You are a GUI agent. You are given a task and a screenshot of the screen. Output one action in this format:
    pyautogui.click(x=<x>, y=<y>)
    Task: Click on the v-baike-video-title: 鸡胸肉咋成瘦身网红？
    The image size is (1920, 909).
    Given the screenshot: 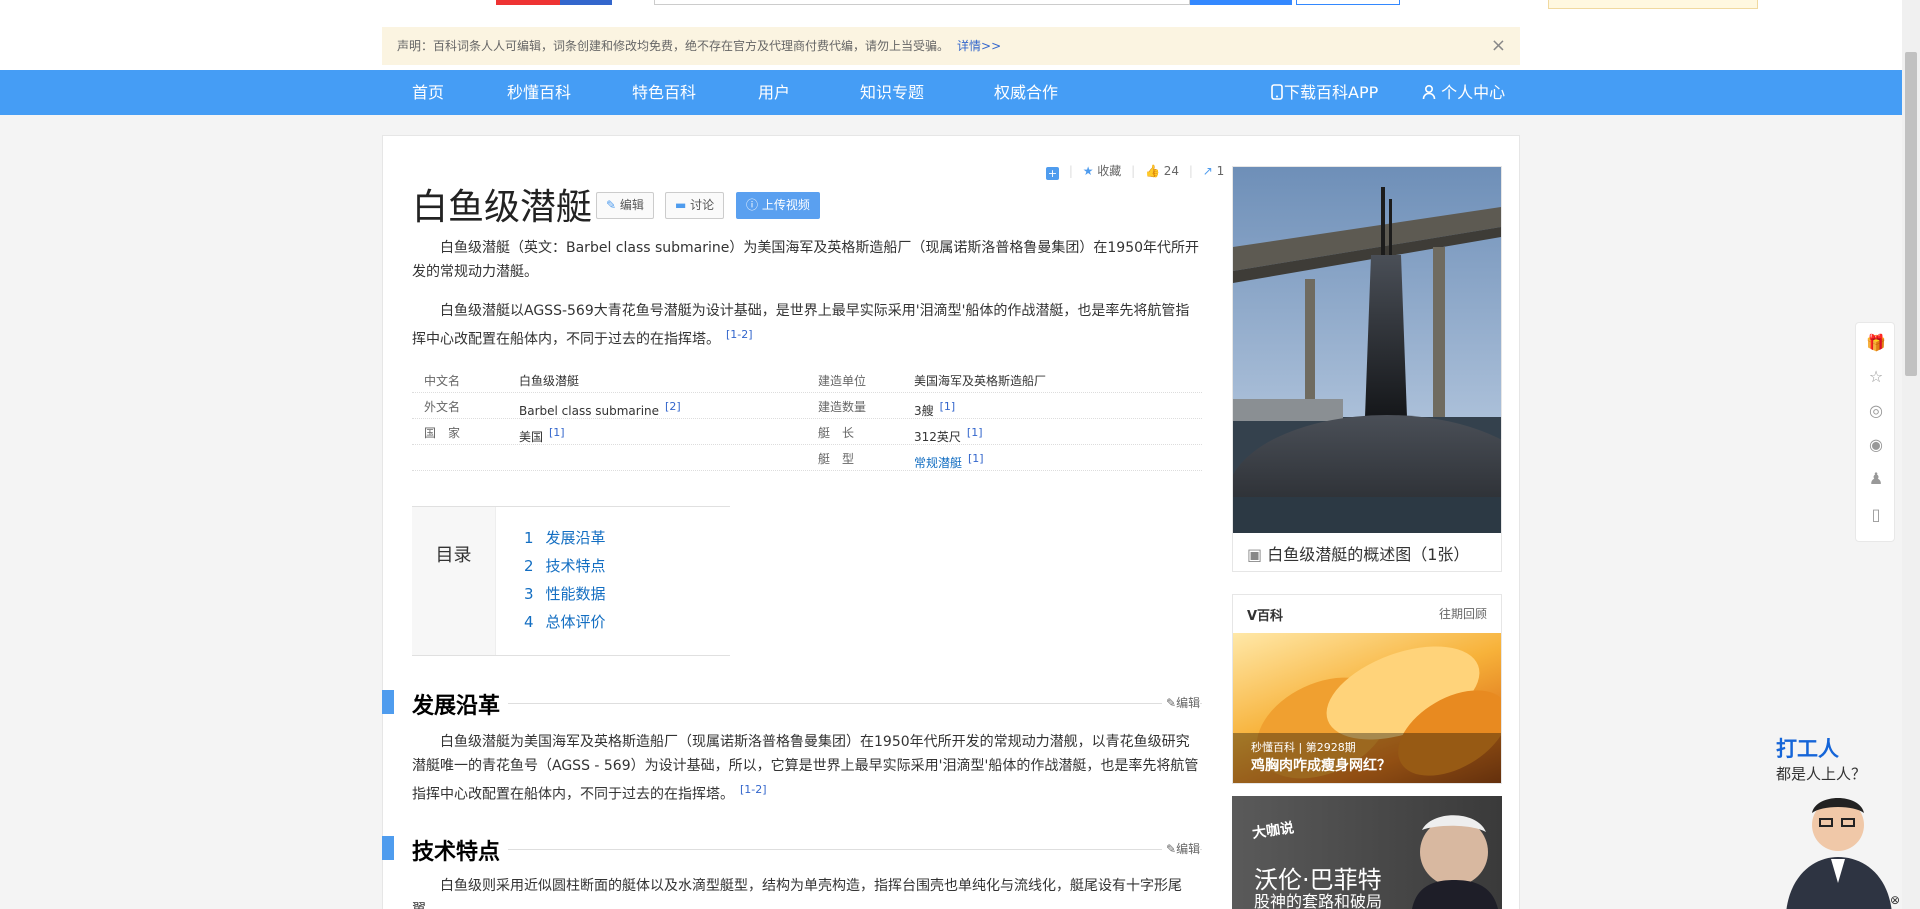 What is the action you would take?
    pyautogui.click(x=1321, y=765)
    